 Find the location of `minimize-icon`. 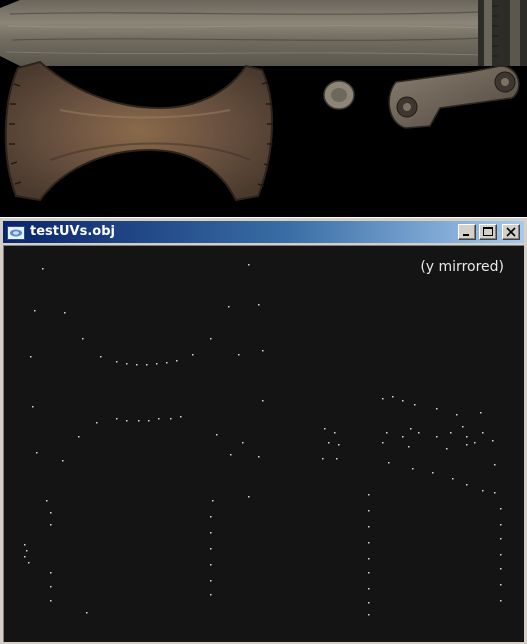

minimize-icon is located at coordinates (466, 235).